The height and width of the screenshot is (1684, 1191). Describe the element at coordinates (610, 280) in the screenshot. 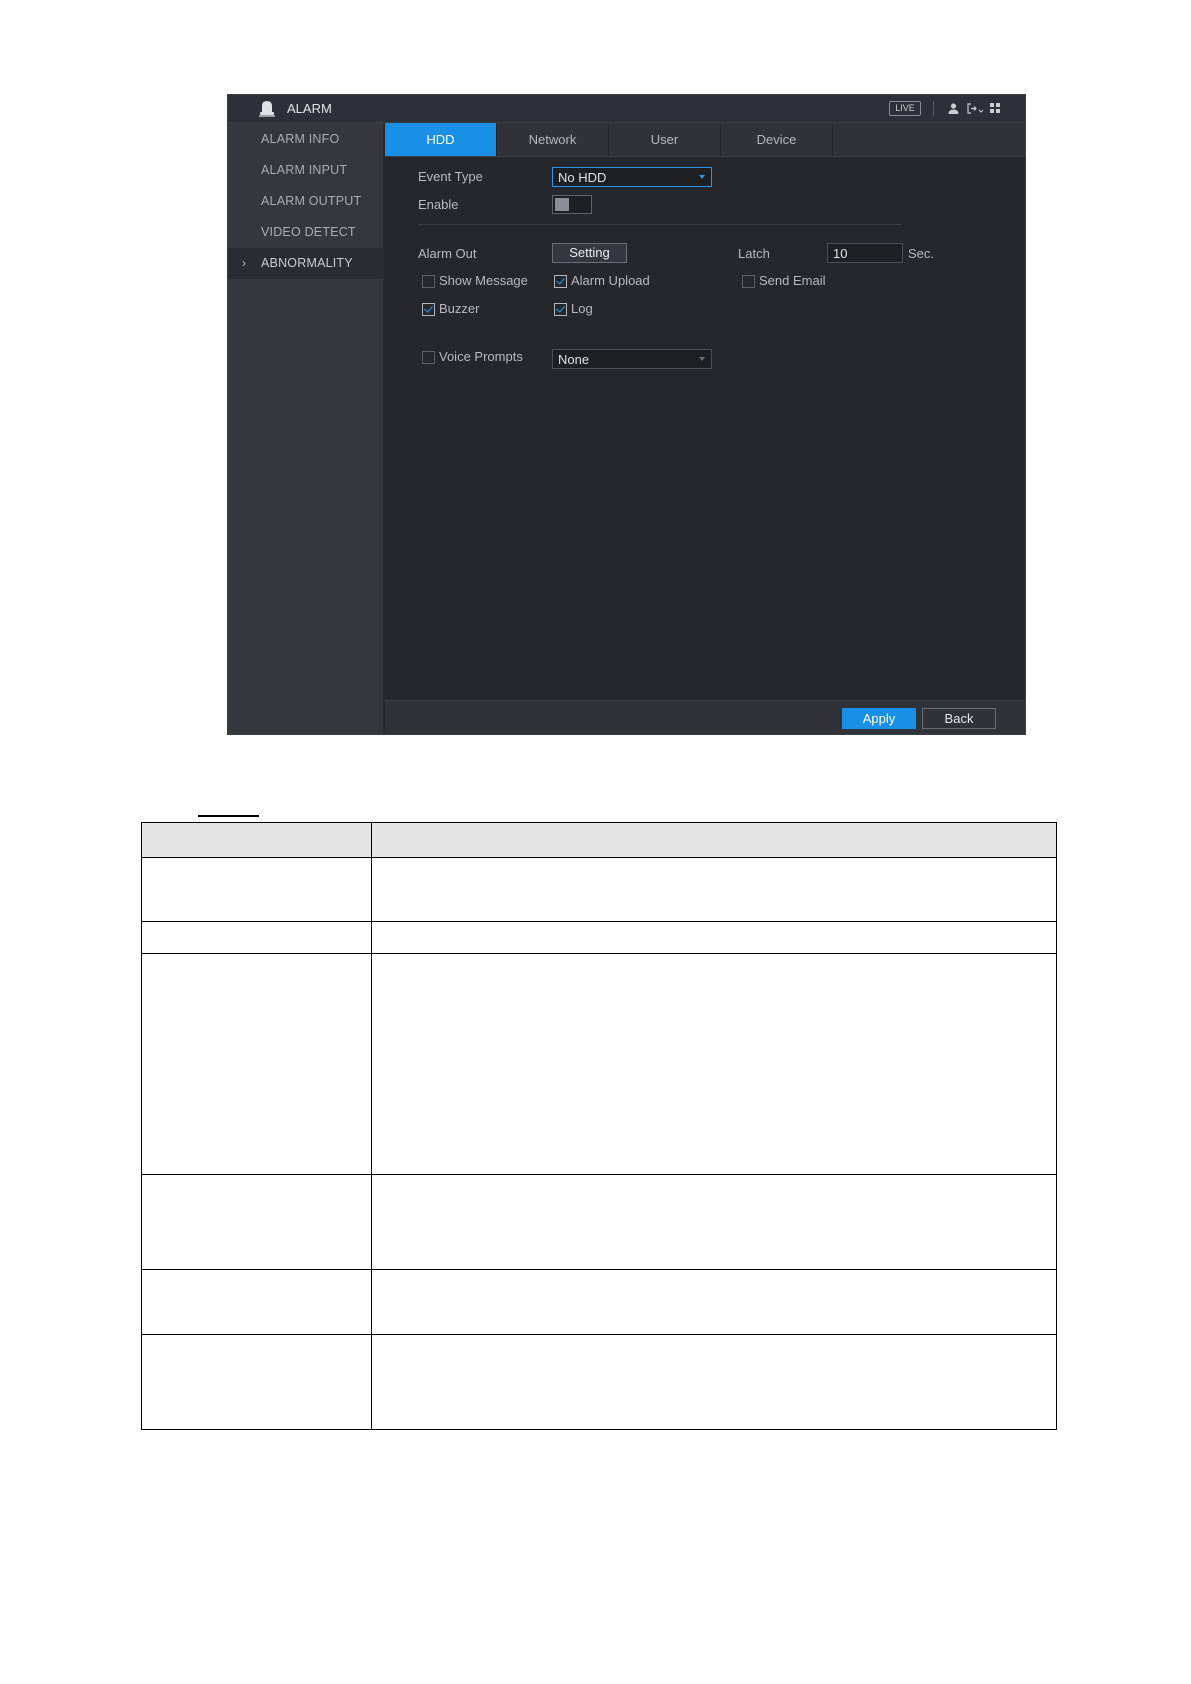

I see `alarm-upload-label: Alarm Upload` at that location.